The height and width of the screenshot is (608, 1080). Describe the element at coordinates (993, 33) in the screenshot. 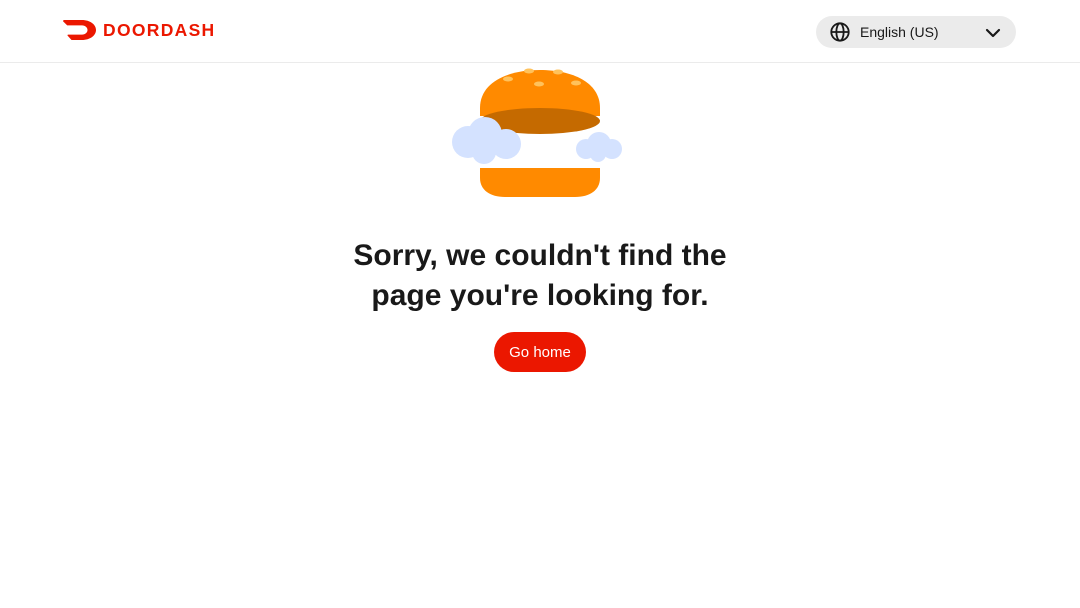

I see `chevron-down-icon` at that location.